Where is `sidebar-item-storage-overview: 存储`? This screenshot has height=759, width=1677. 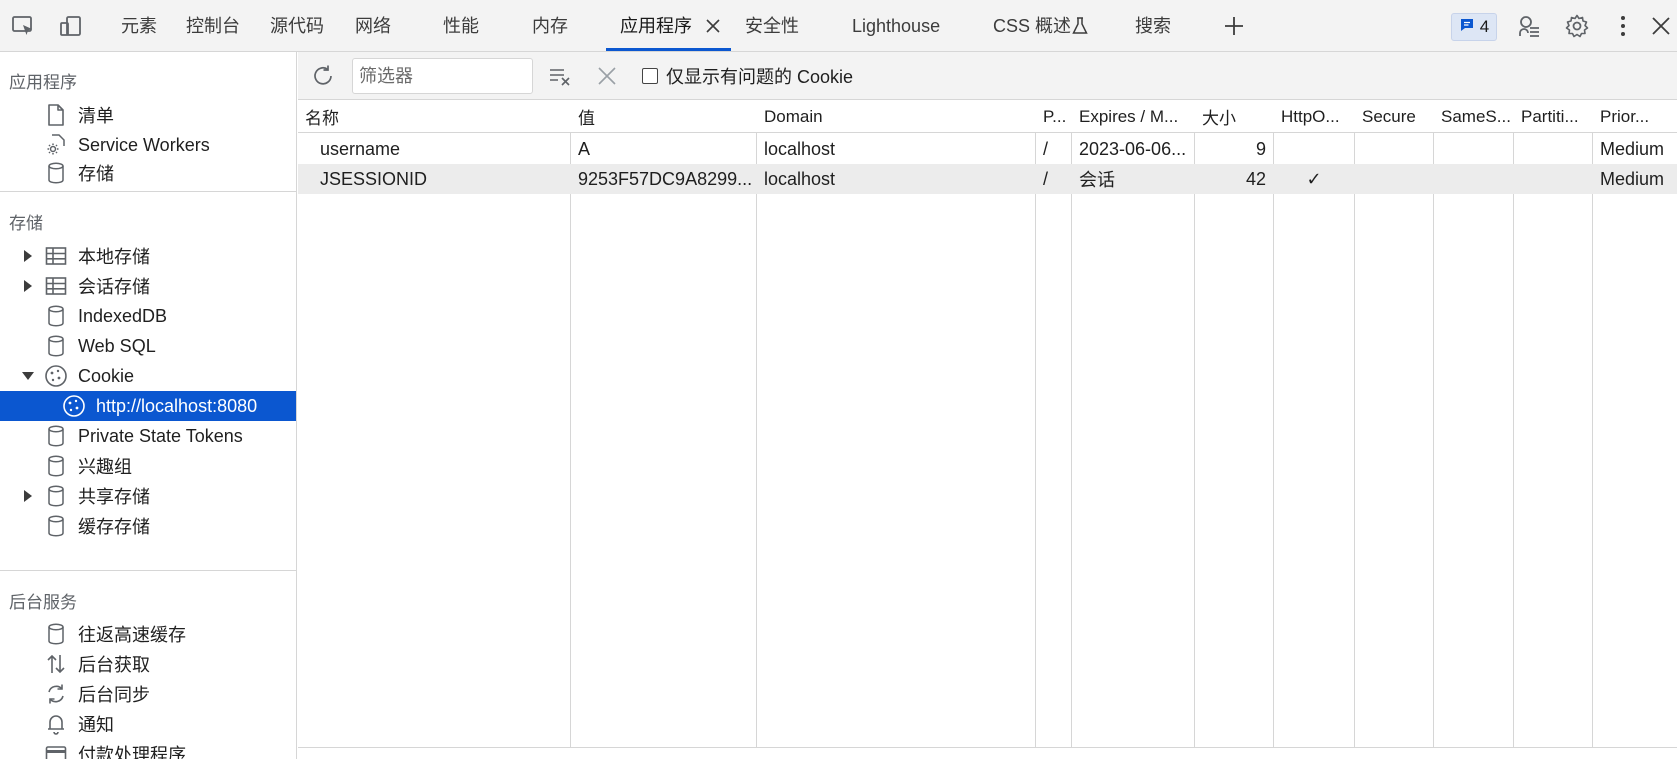
sidebar-item-storage-overview: 存储 is located at coordinates (148, 173).